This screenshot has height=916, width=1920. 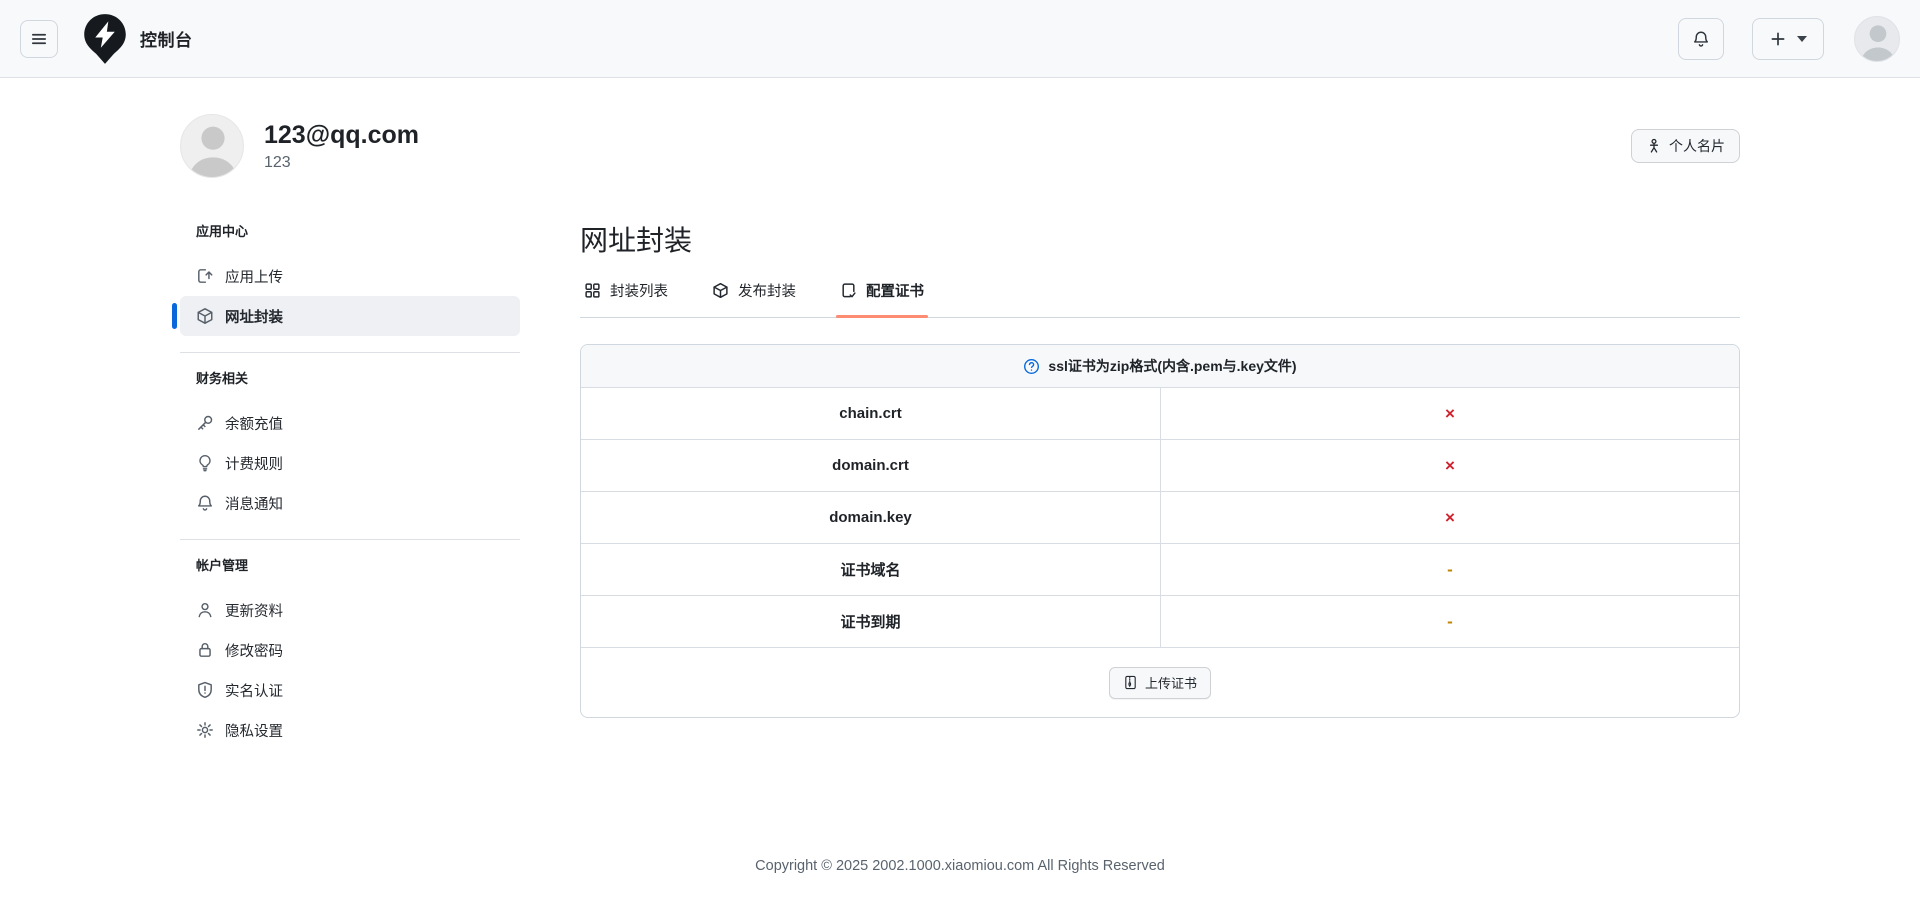 I want to click on lock-icon, so click(x=205, y=650).